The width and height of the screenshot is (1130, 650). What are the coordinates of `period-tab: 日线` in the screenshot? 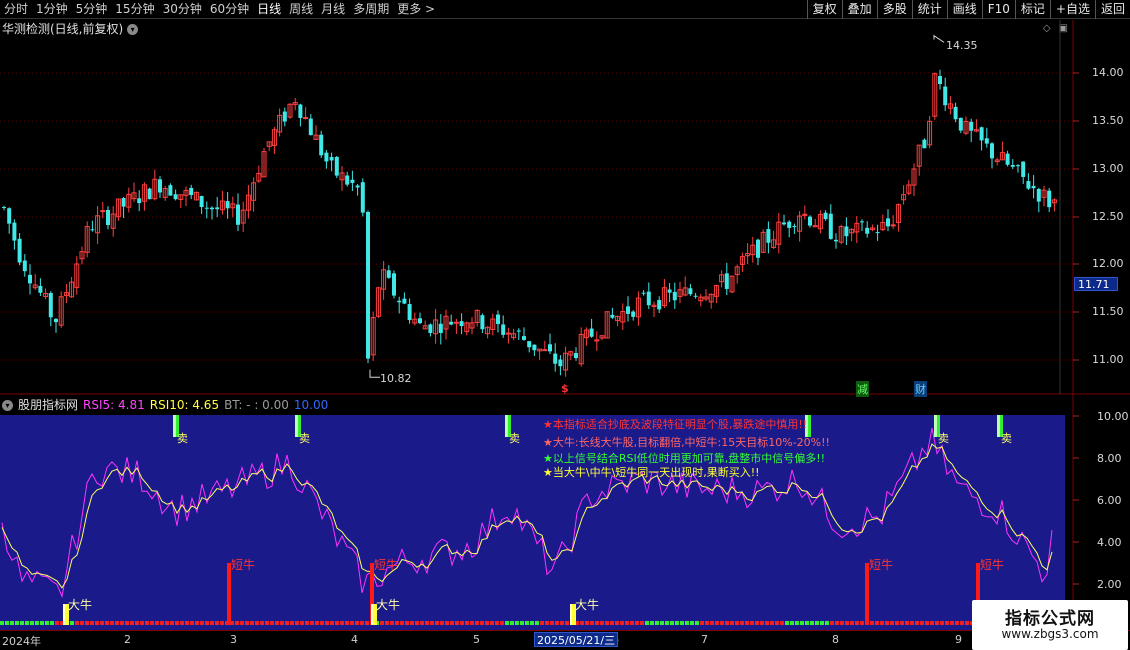 It's located at (269, 9).